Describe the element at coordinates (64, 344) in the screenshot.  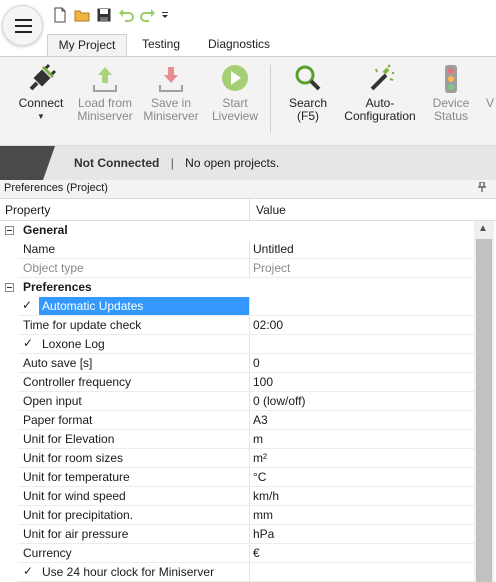
I see `property-name: ✓ Loxone Log` at that location.